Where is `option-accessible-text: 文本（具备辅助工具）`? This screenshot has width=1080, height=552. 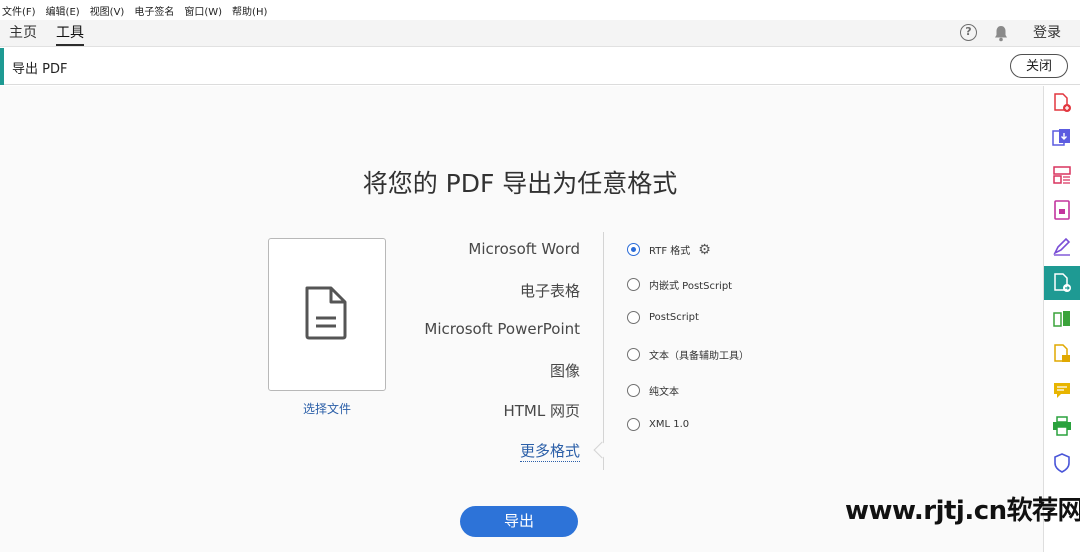
option-accessible-text: 文本（具备辅助工具） is located at coordinates (688, 354).